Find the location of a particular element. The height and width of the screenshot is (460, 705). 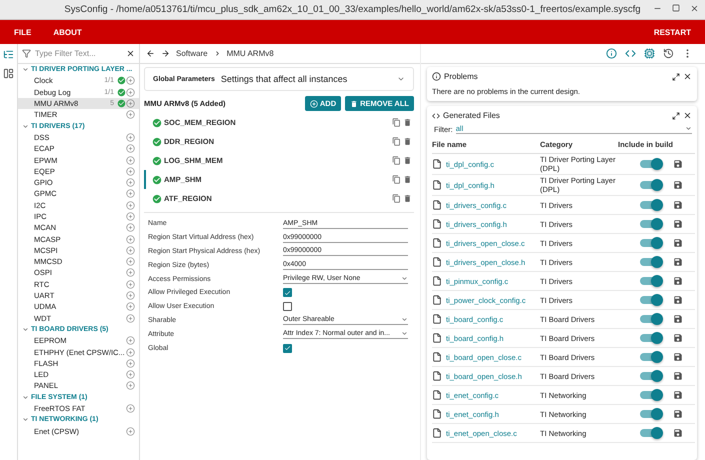

menu-item: FILE is located at coordinates (23, 32).